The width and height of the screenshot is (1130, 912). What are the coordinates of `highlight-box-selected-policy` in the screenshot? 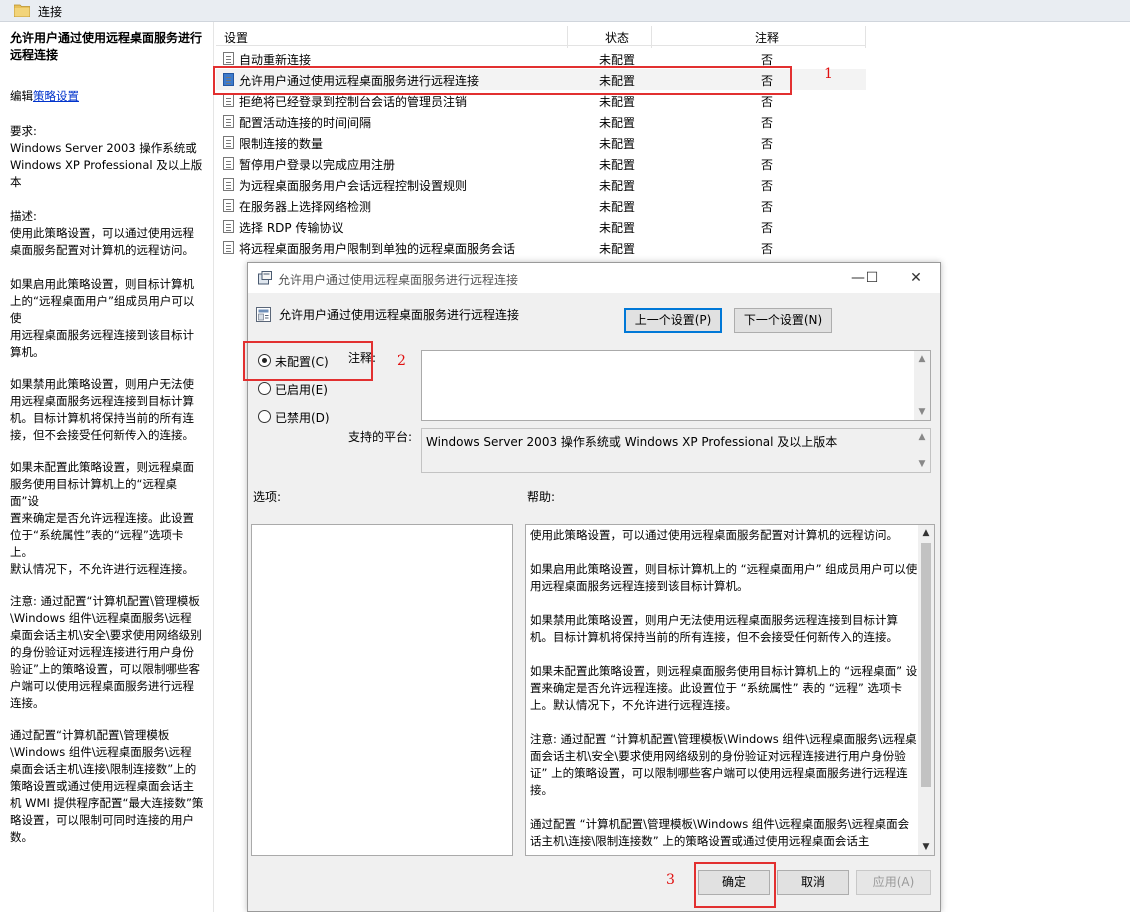 It's located at (502, 80).